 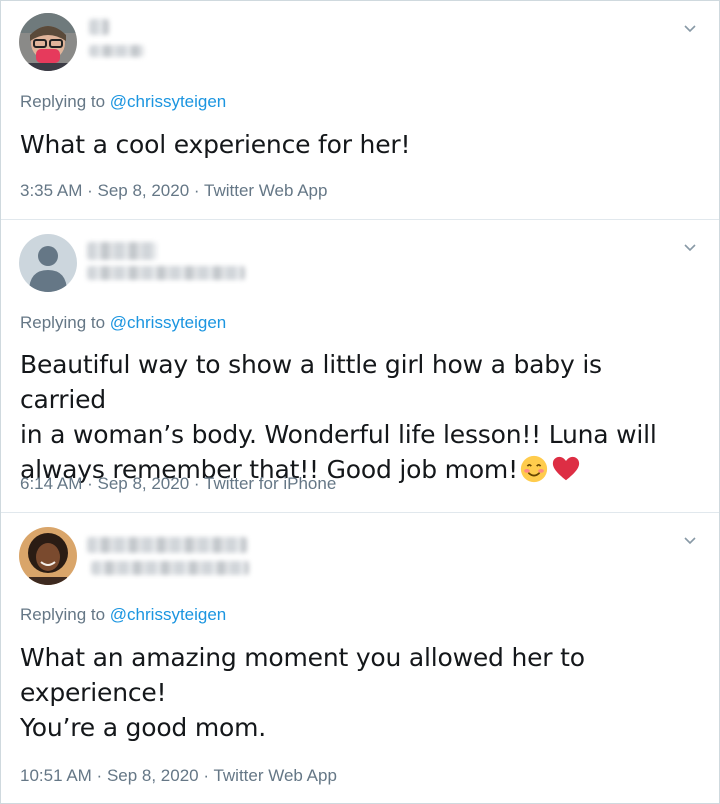 What do you see at coordinates (270, 483) in the screenshot?
I see `tweet-source: Twitter for iPhone` at bounding box center [270, 483].